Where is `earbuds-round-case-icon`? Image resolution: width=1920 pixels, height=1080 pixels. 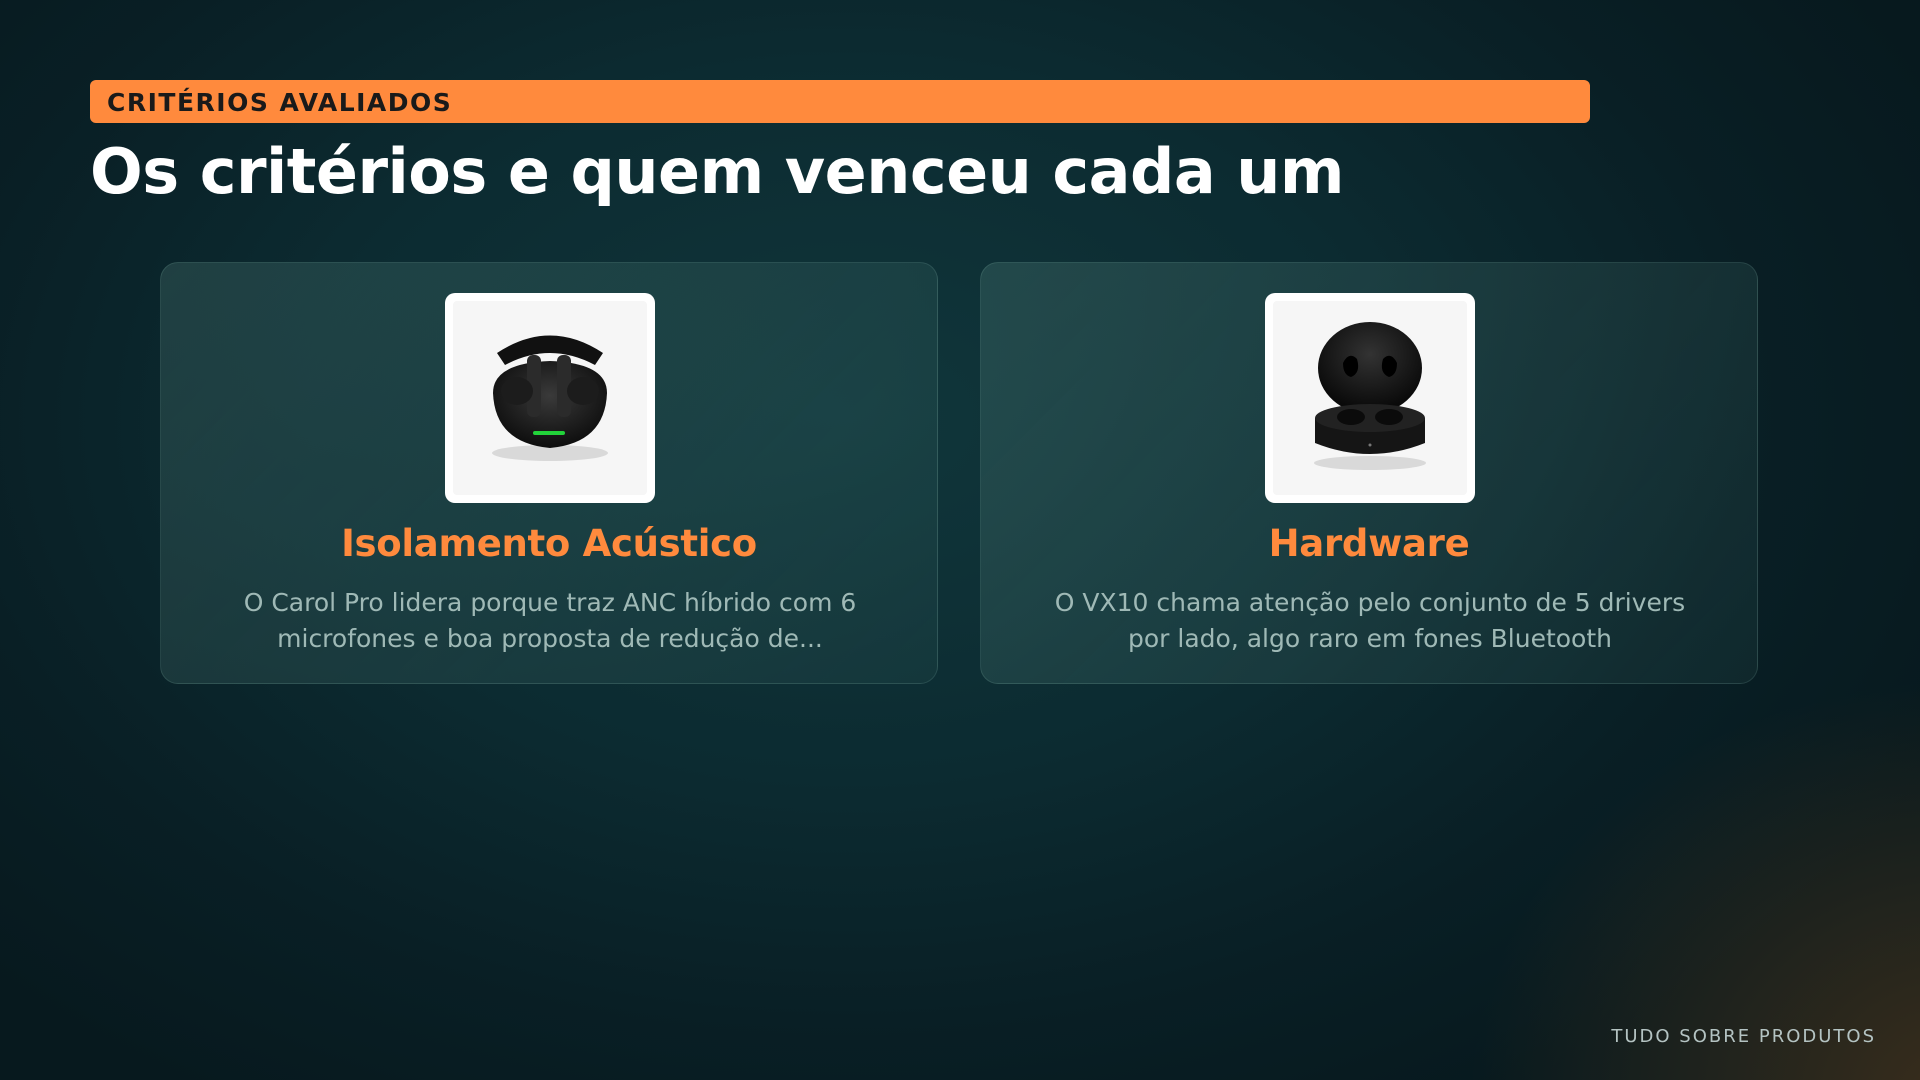
earbuds-round-case-icon is located at coordinates (1370, 396).